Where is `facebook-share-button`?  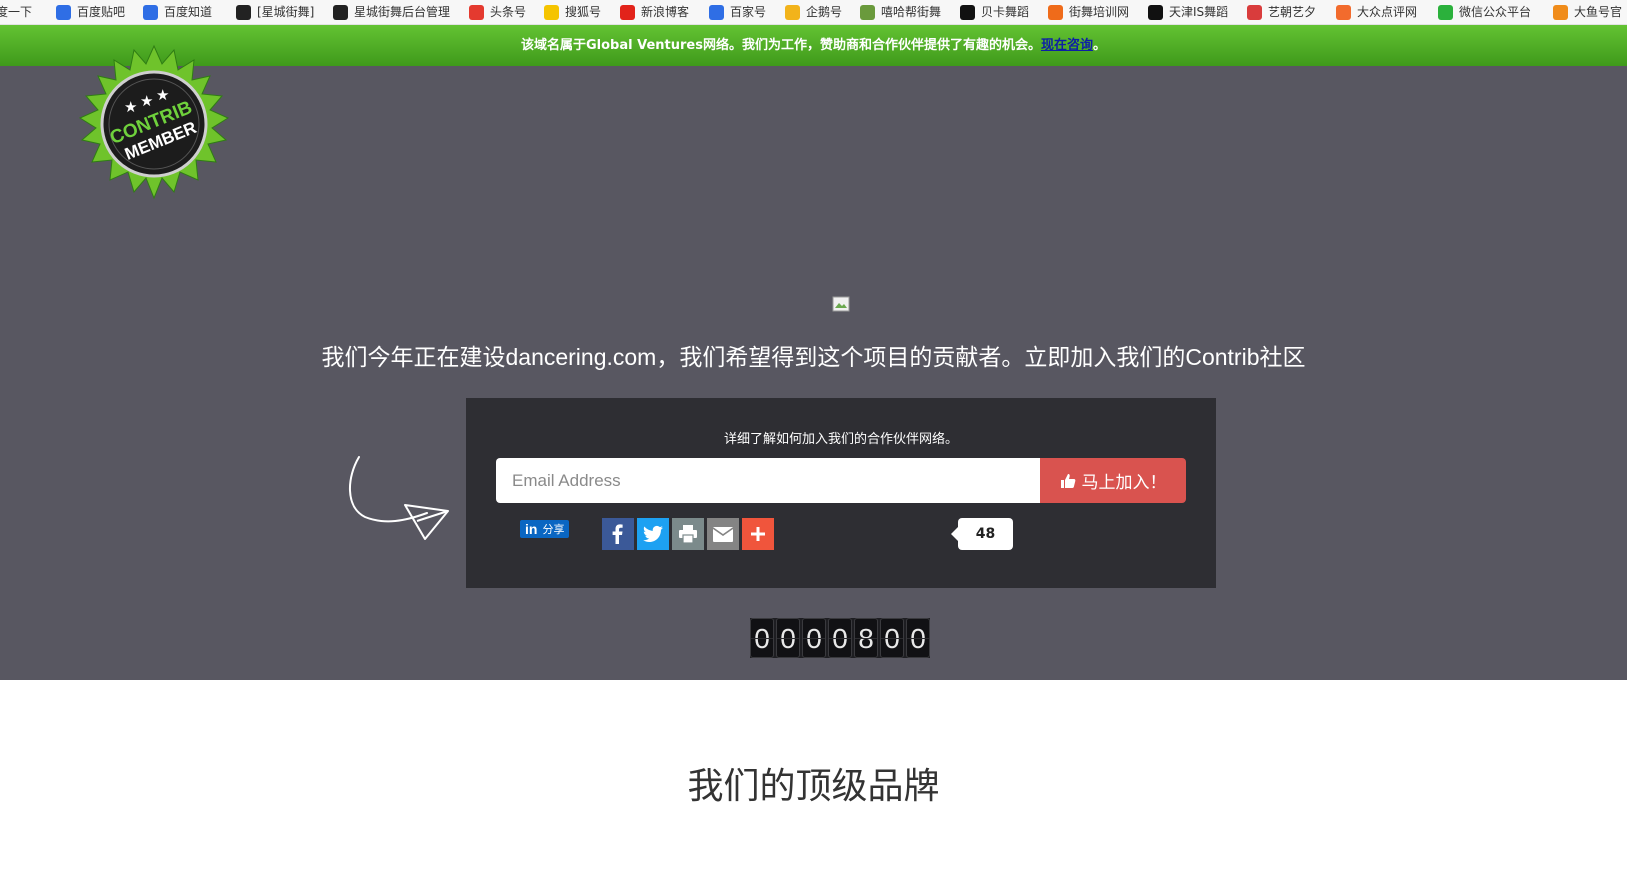
facebook-share-button is located at coordinates (618, 534).